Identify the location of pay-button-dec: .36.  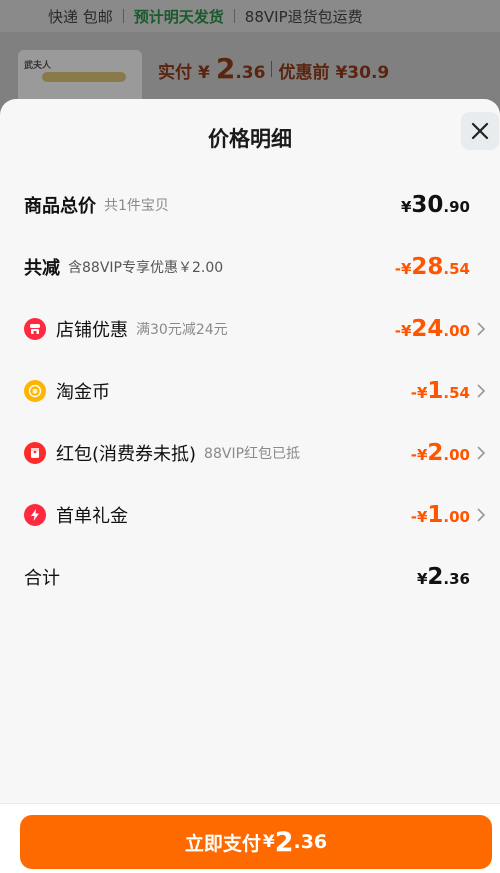
(310, 842).